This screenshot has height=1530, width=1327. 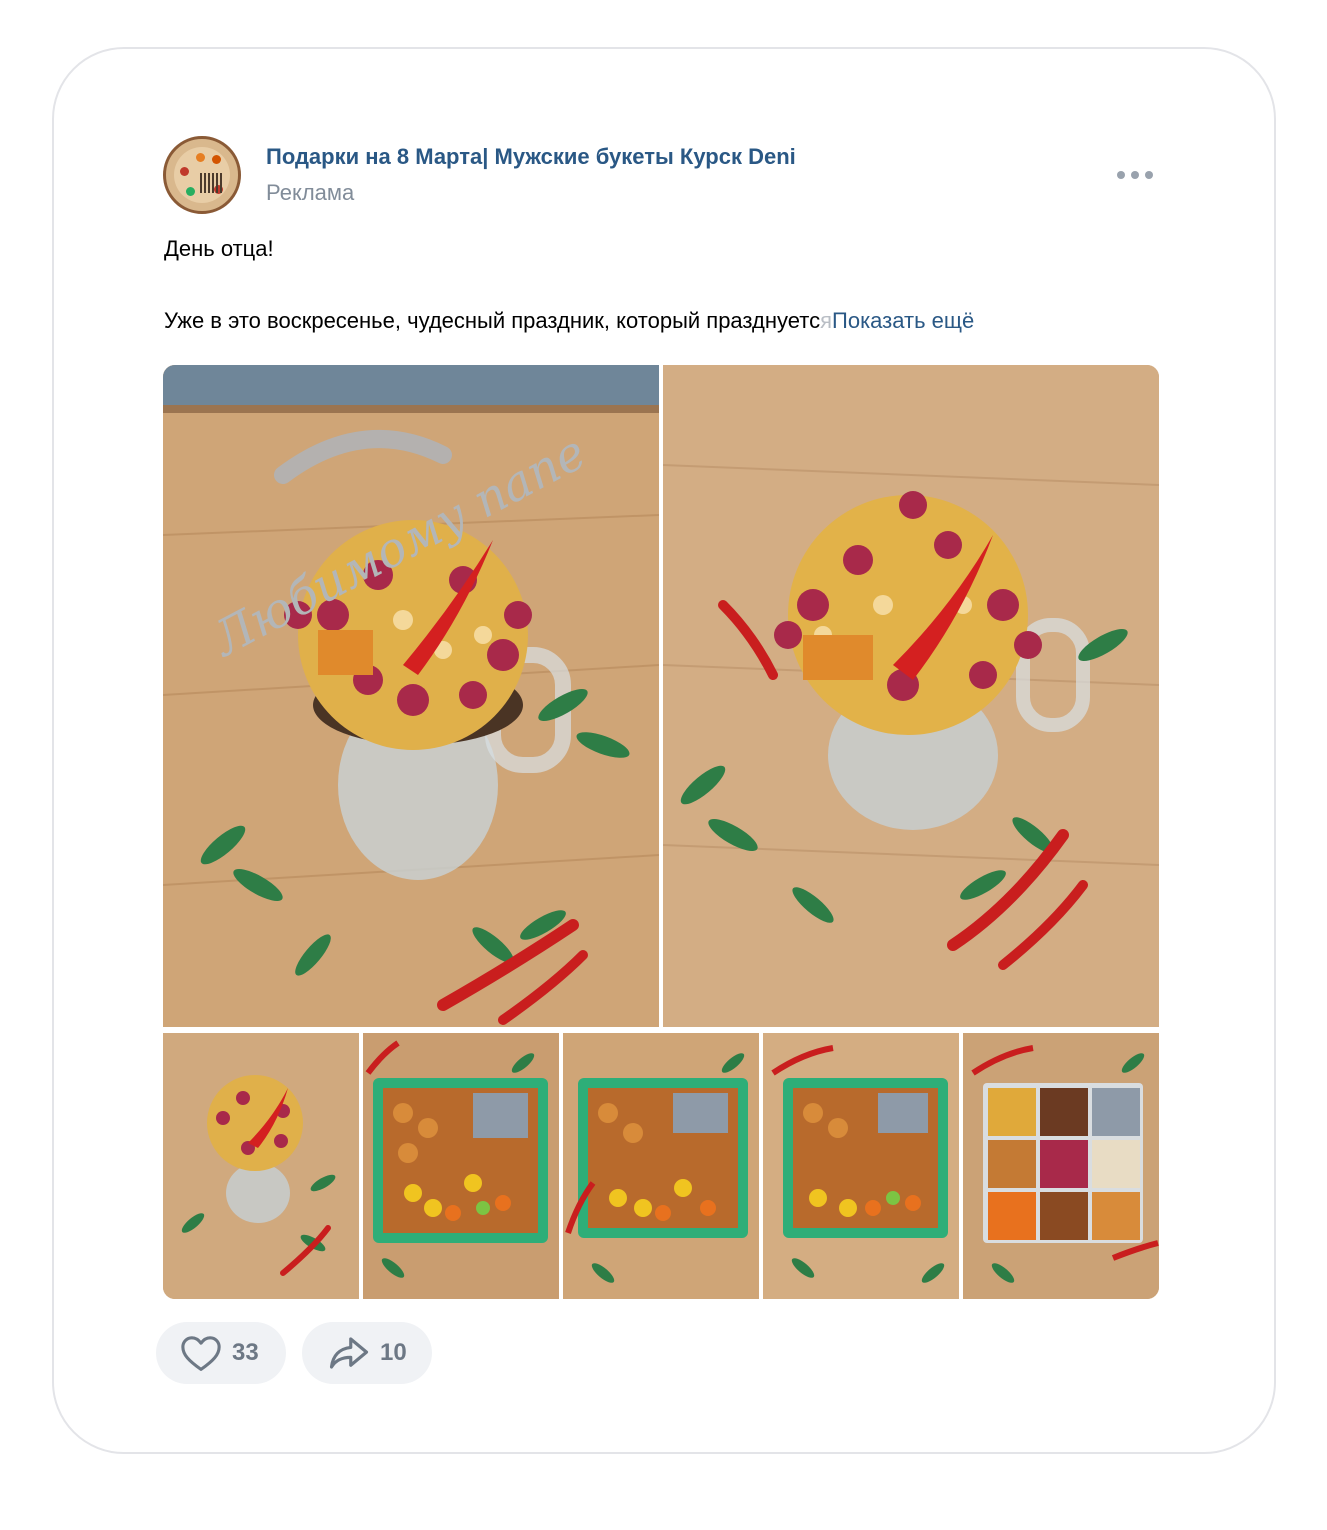 I want to click on share-count: 10, so click(x=393, y=1352).